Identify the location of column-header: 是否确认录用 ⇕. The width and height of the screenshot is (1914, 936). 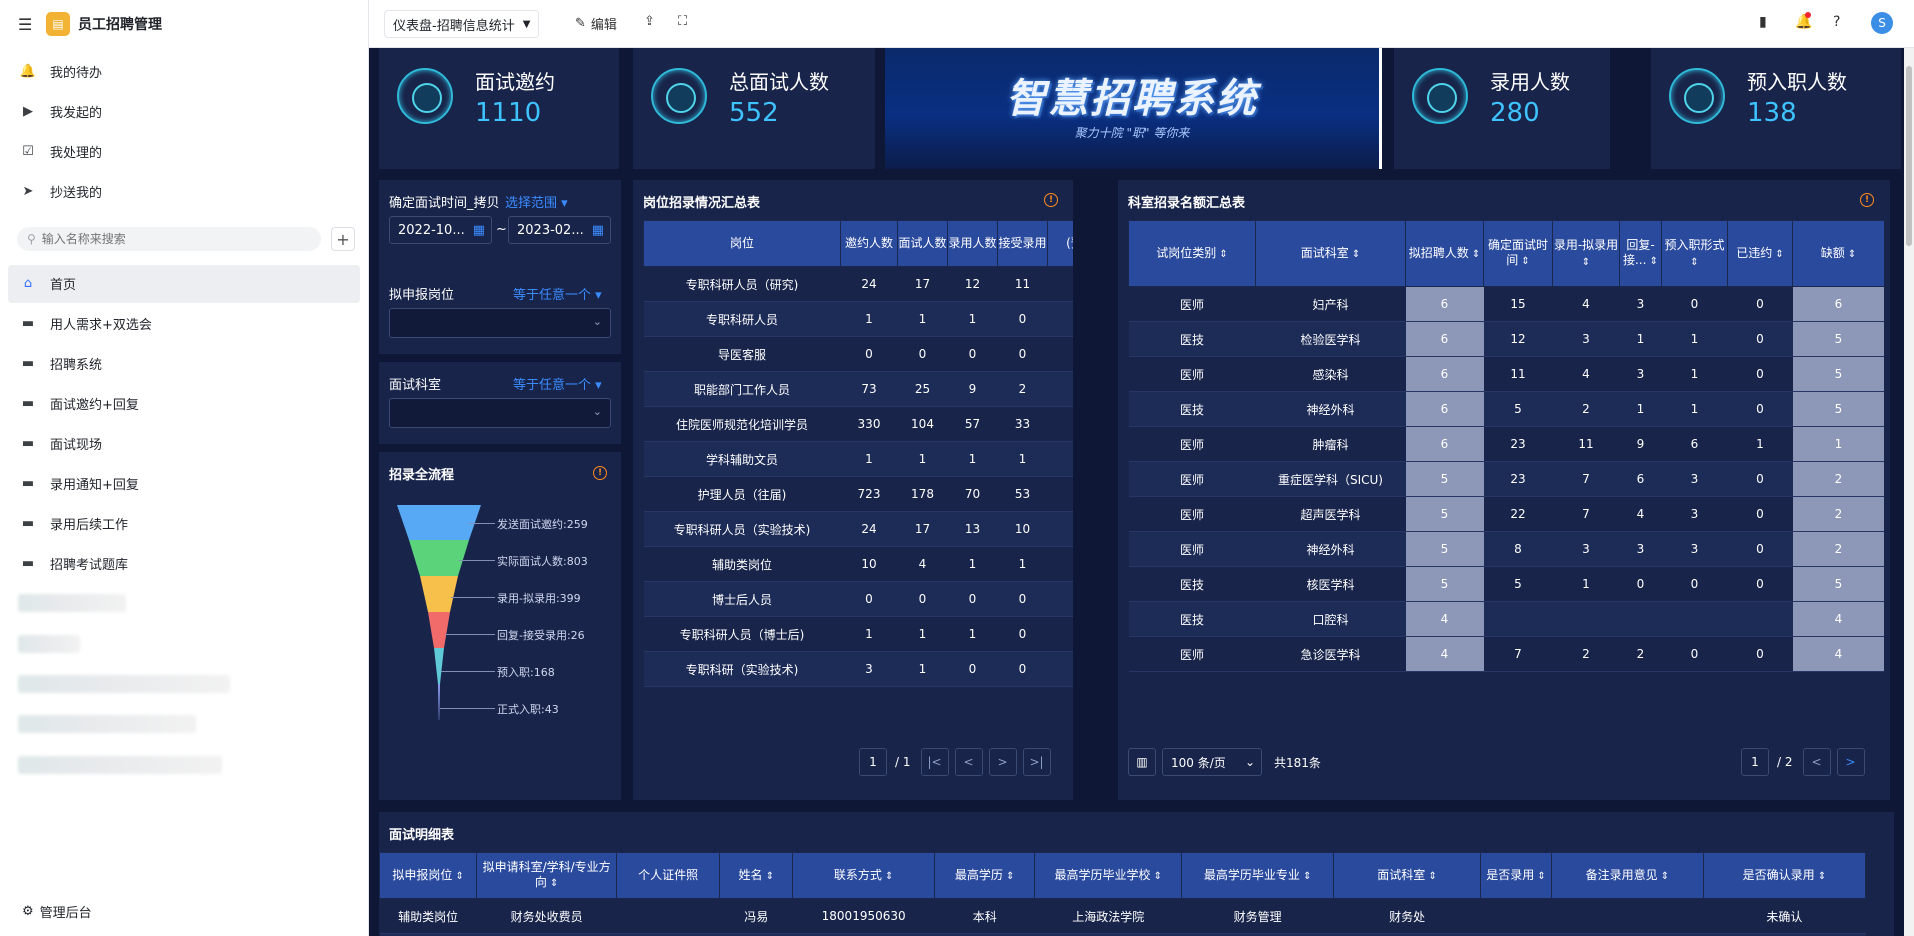
(1784, 875).